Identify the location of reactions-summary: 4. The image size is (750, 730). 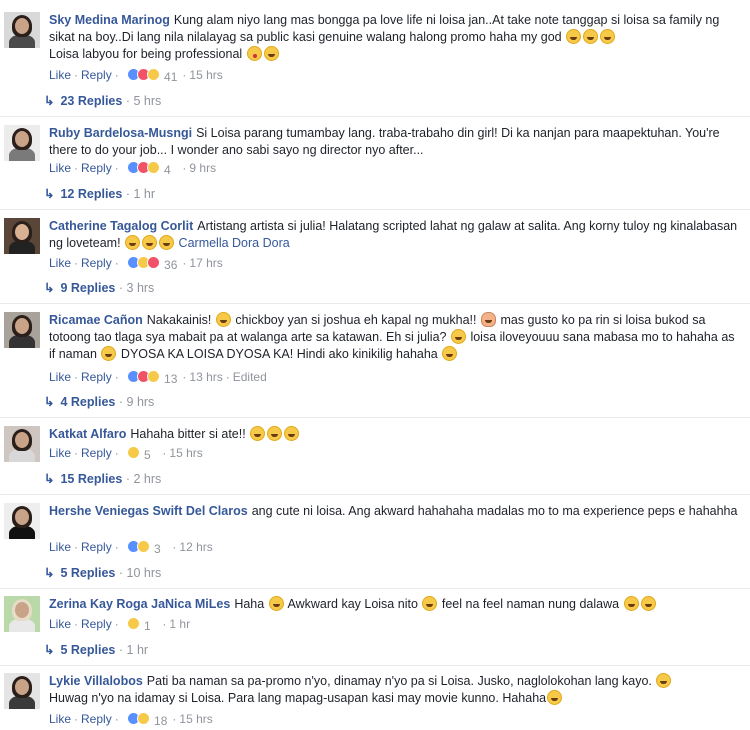
(152, 169).